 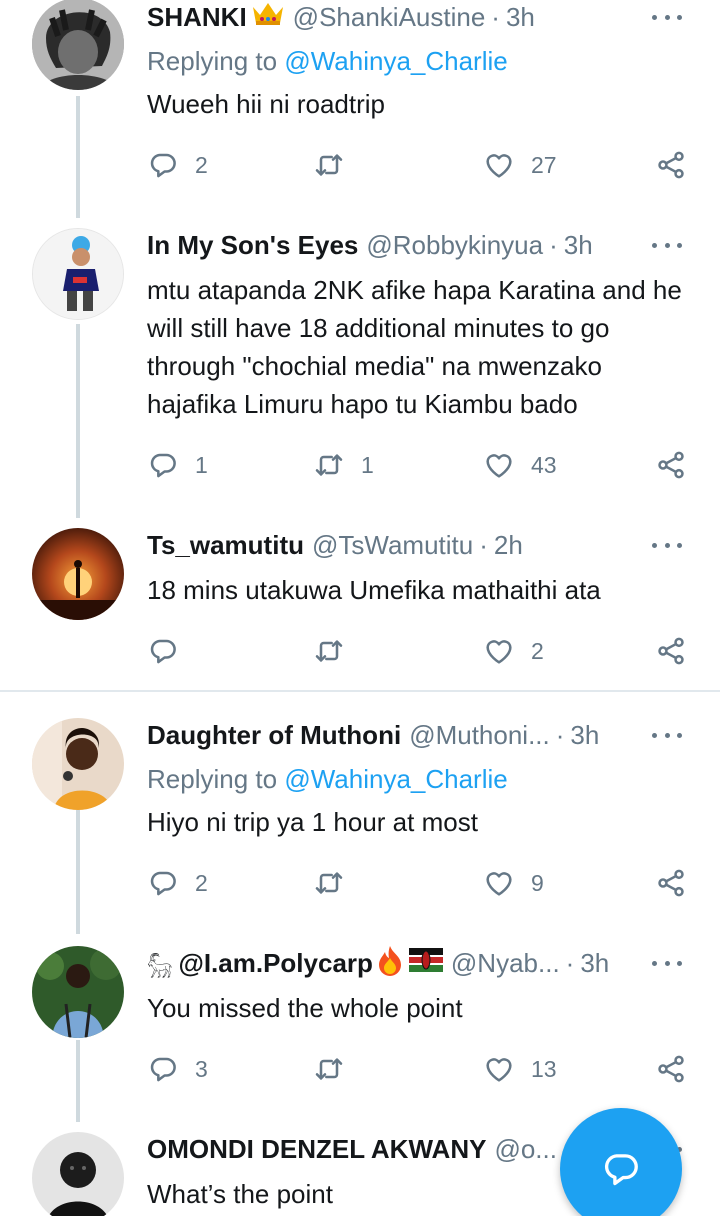 What do you see at coordinates (537, 882) in the screenshot?
I see `like-count: 9` at bounding box center [537, 882].